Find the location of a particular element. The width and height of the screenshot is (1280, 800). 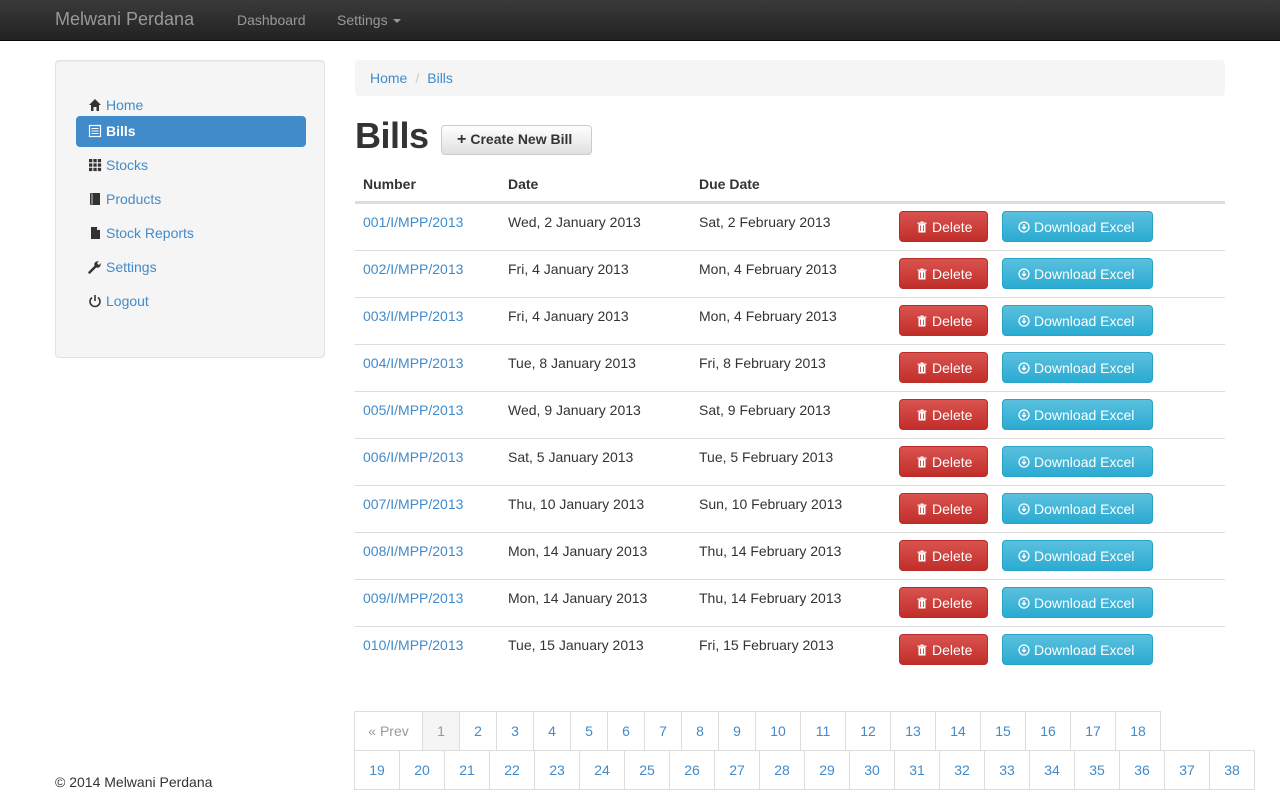

pagination-page: 35 is located at coordinates (1097, 770).